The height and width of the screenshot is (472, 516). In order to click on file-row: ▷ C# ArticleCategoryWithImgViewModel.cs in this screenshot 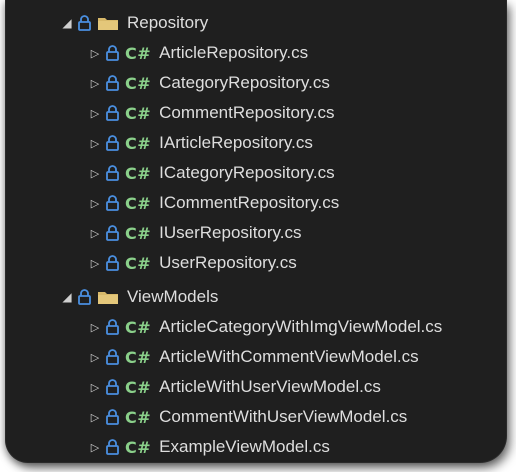, I will do `click(256, 327)`.